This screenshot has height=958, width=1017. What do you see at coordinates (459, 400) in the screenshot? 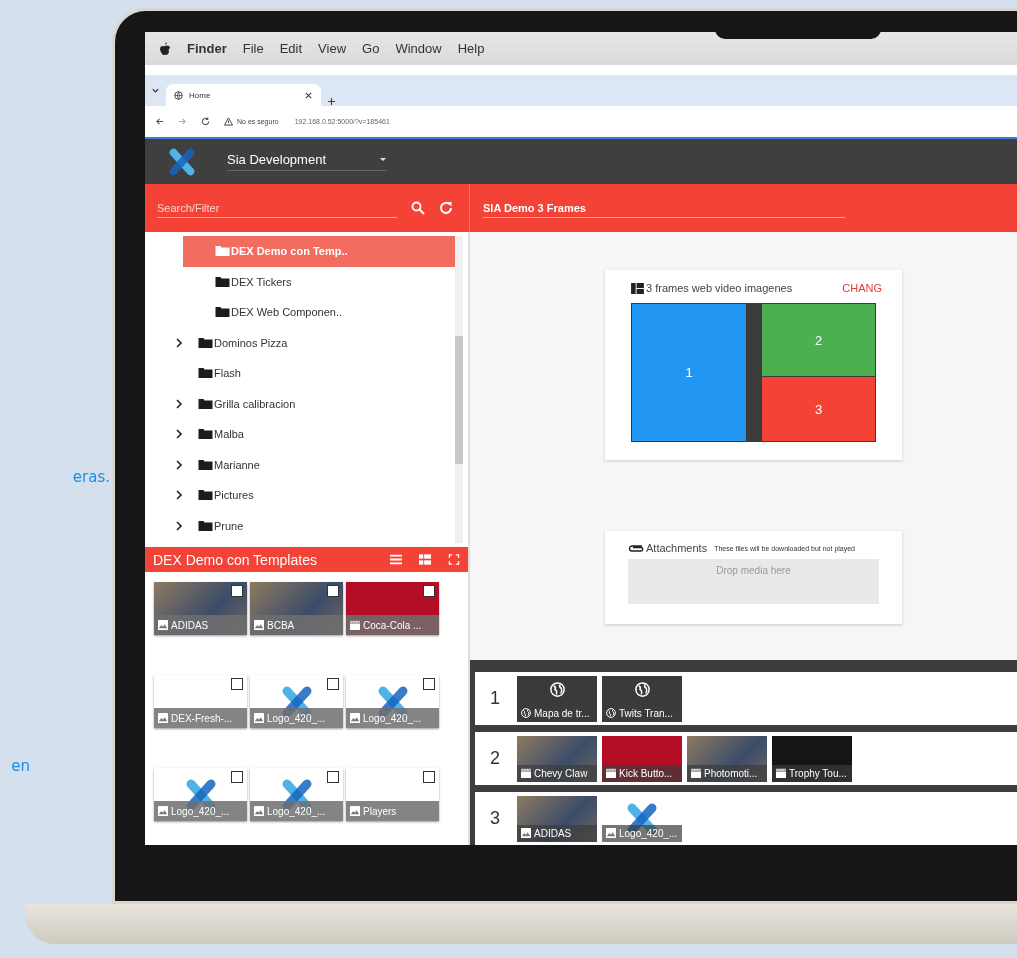
I see `scrollbar-thumb` at bounding box center [459, 400].